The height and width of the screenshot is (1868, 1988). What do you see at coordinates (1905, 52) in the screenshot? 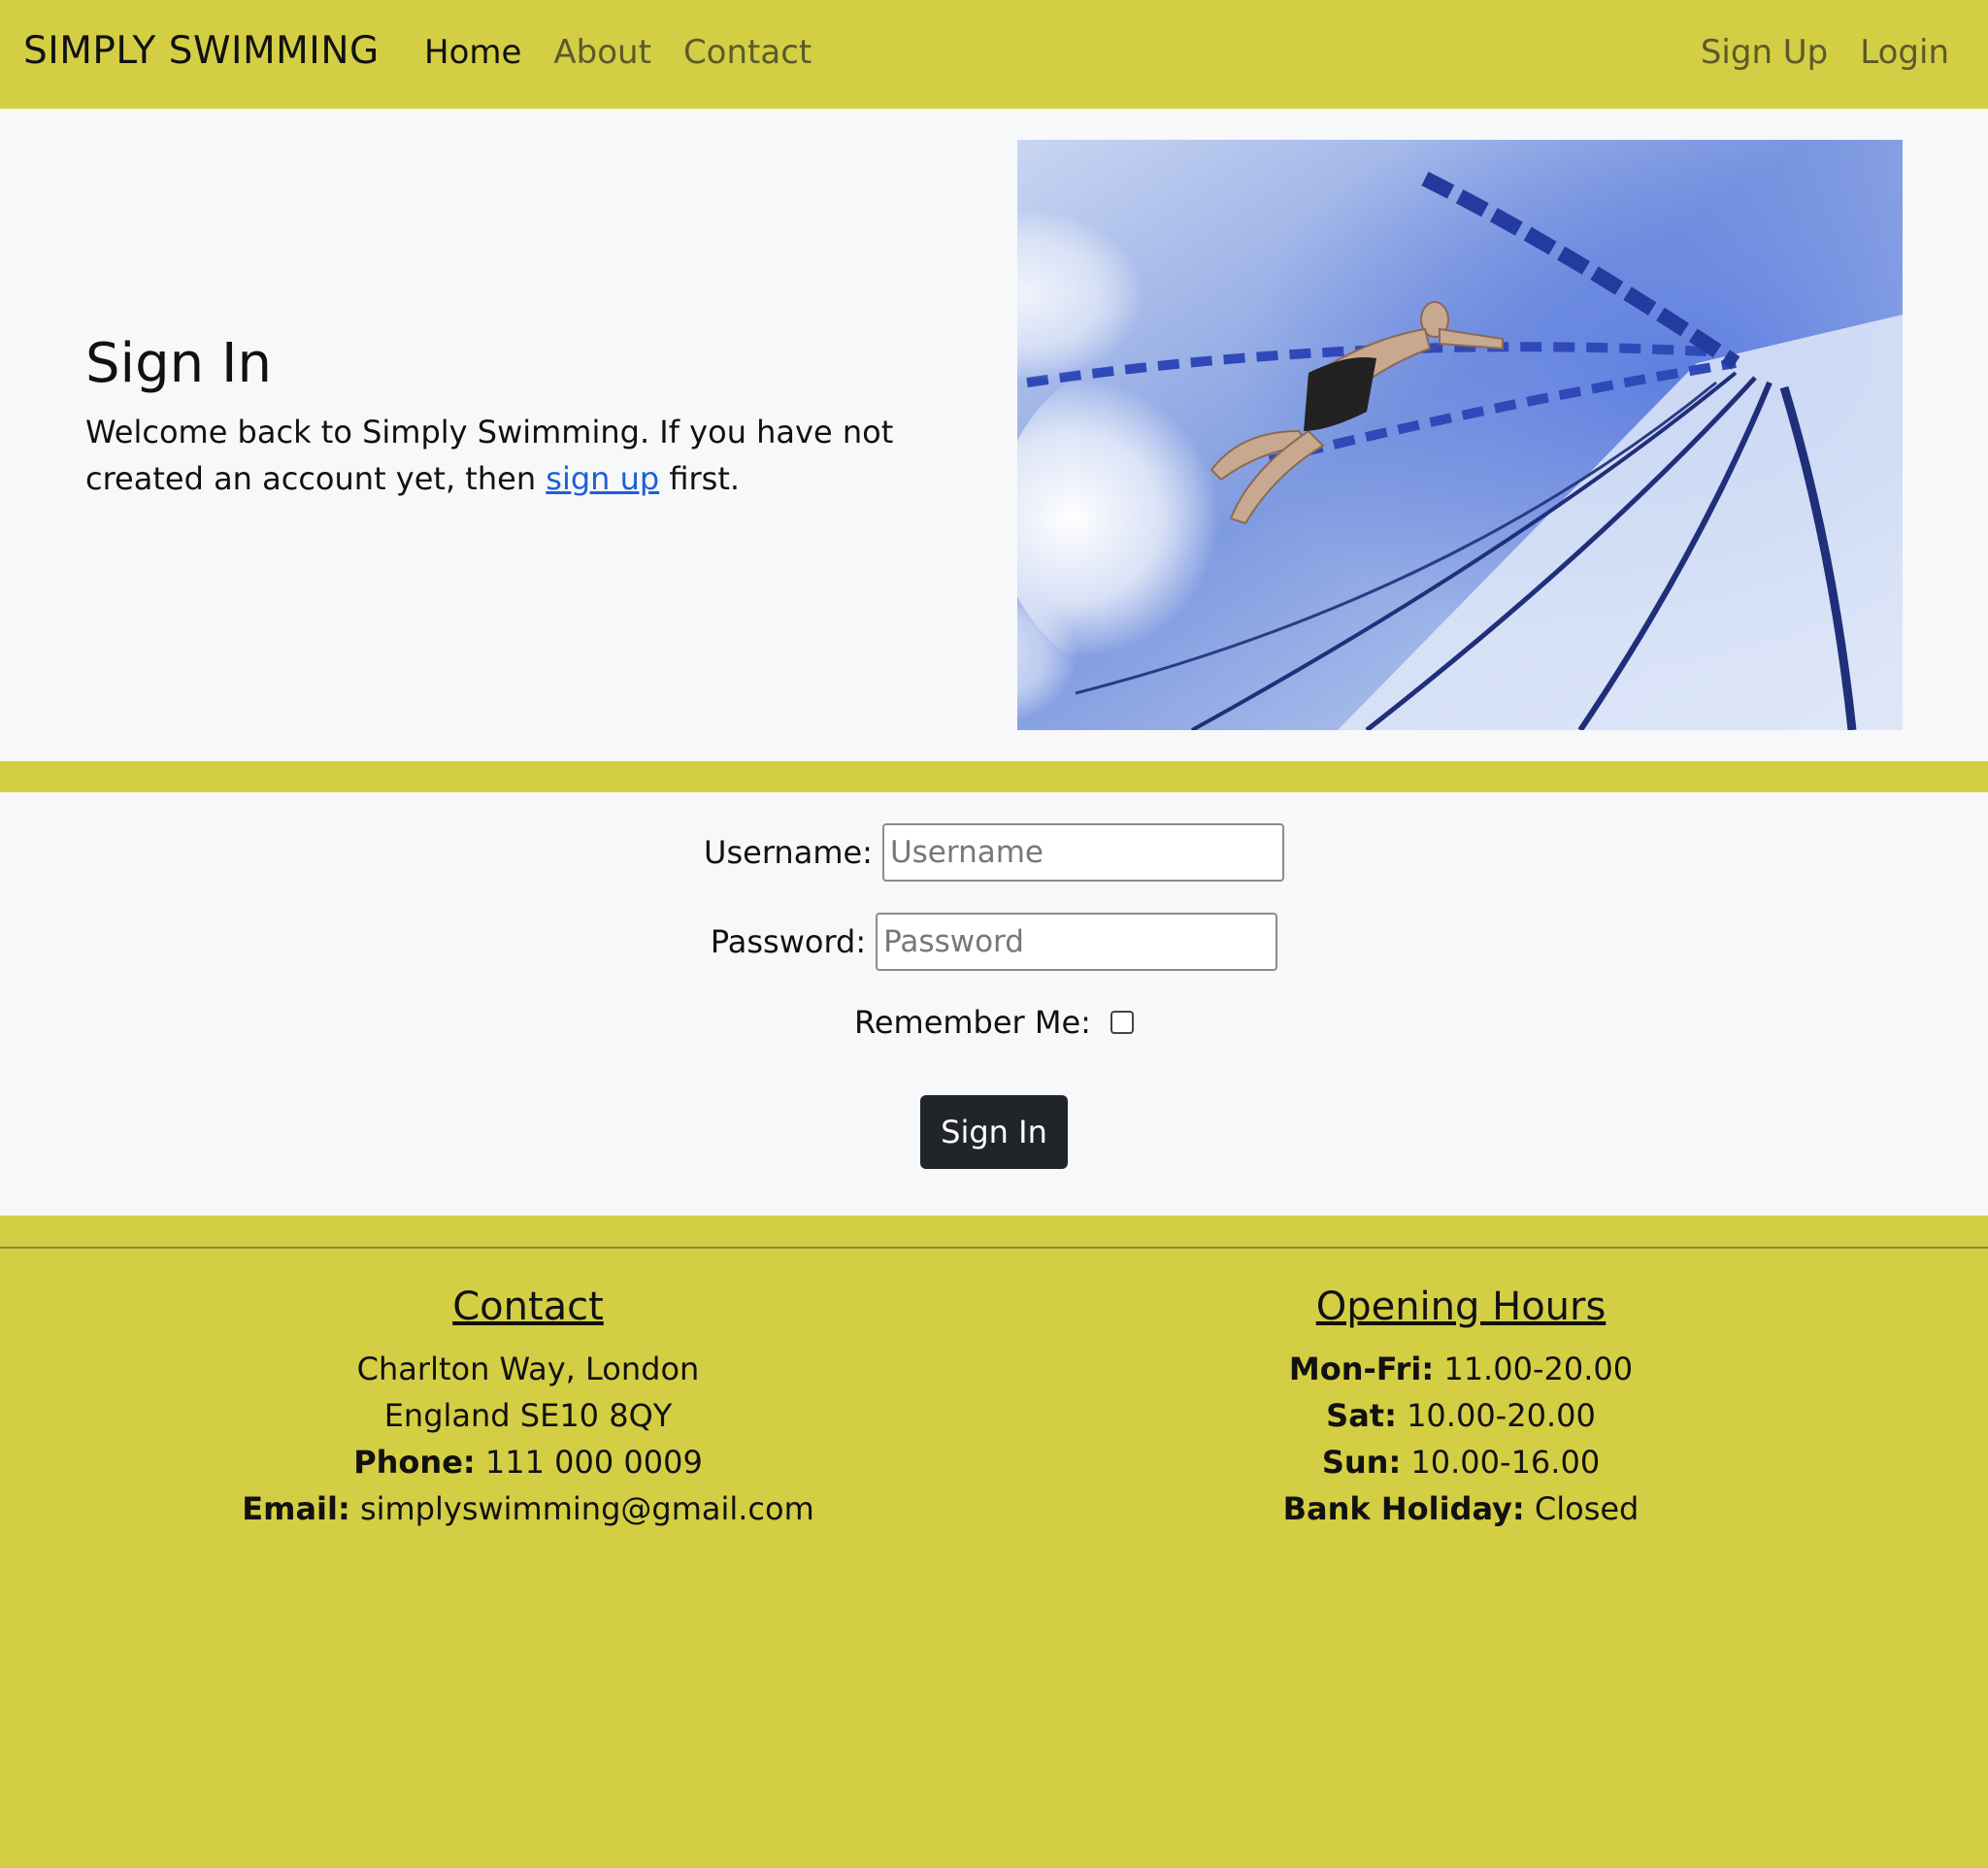
I see `nav-link-login: Login` at bounding box center [1905, 52].